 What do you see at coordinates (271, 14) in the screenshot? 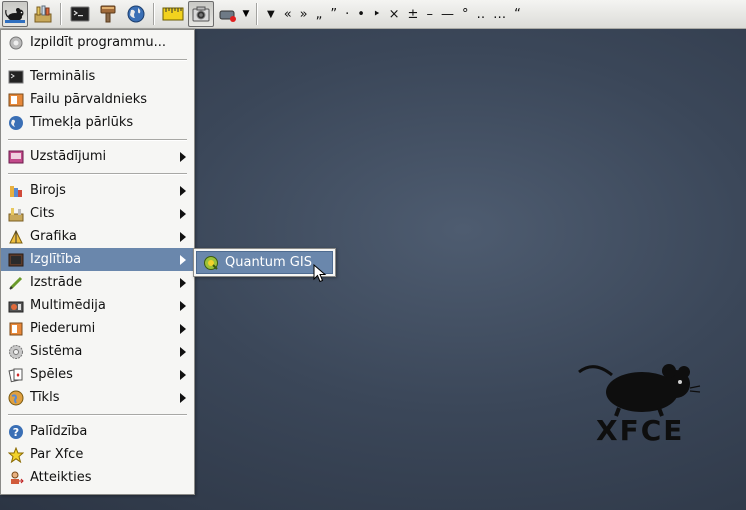
I see `dropdown-arrow-icon: ▼` at bounding box center [271, 14].